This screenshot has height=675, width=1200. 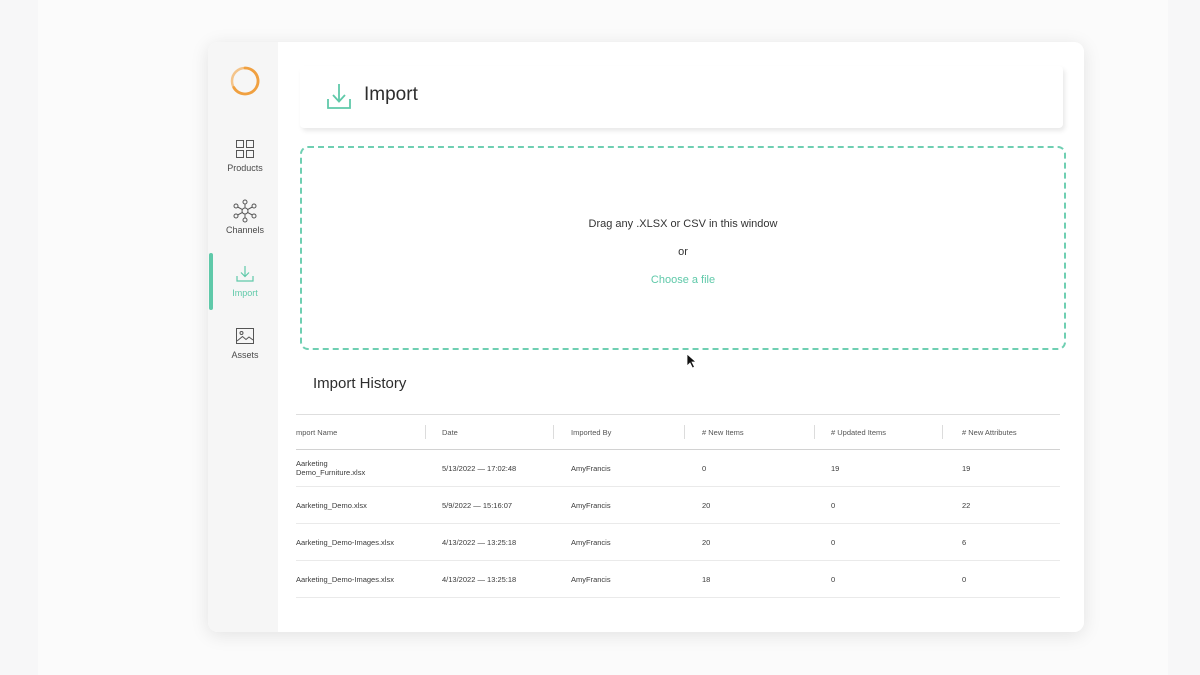 What do you see at coordinates (692, 361) in the screenshot?
I see `mouse-cursor-icon` at bounding box center [692, 361].